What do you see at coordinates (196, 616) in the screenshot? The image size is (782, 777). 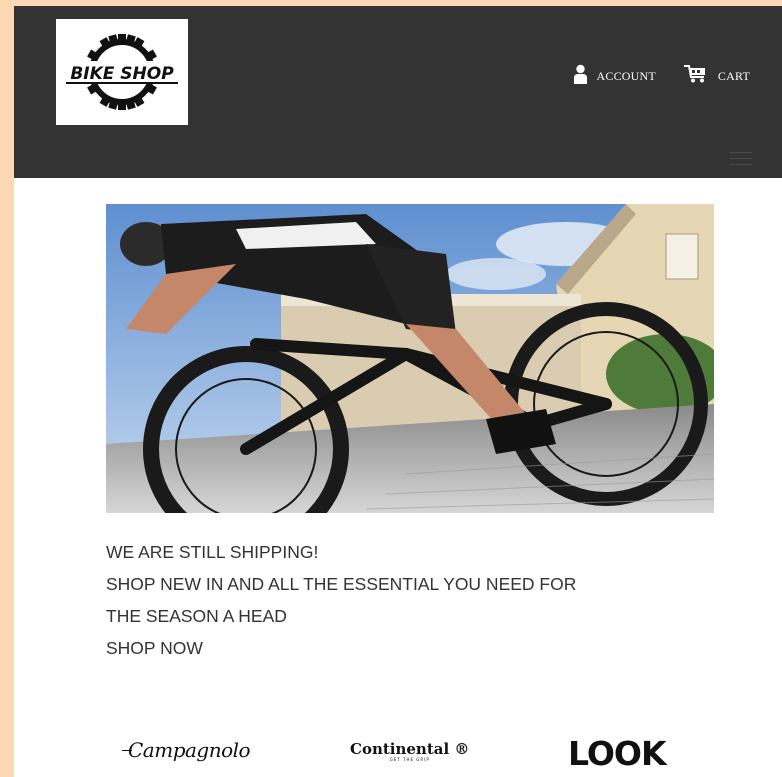 I see `promo-line-3: THE SEASON A HEAD` at bounding box center [196, 616].